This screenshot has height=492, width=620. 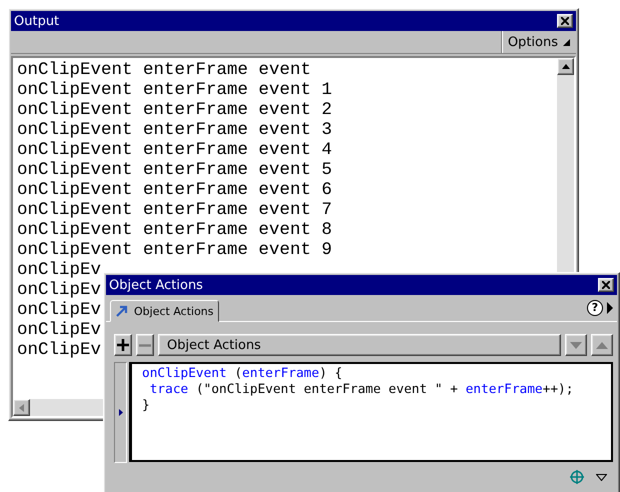 I want to click on triangle-icon, so click(x=566, y=42).